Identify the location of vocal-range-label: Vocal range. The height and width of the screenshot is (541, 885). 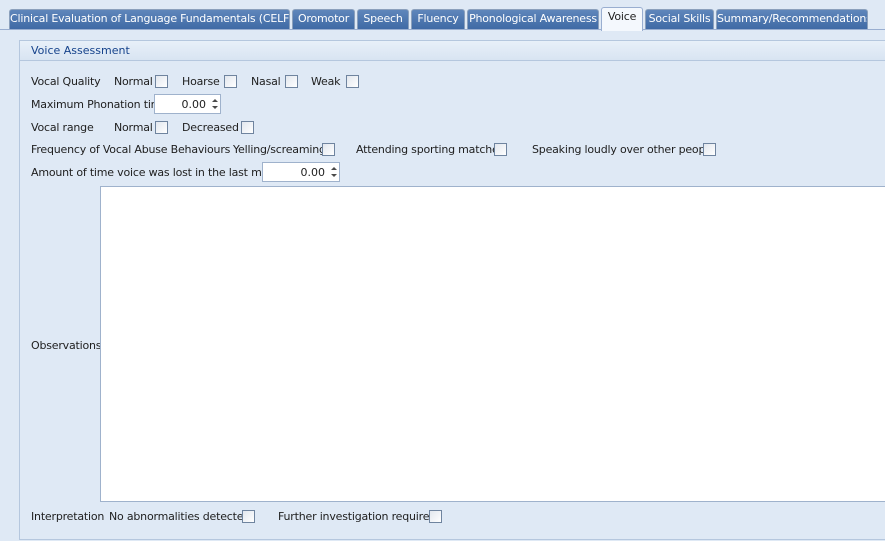
(62, 127).